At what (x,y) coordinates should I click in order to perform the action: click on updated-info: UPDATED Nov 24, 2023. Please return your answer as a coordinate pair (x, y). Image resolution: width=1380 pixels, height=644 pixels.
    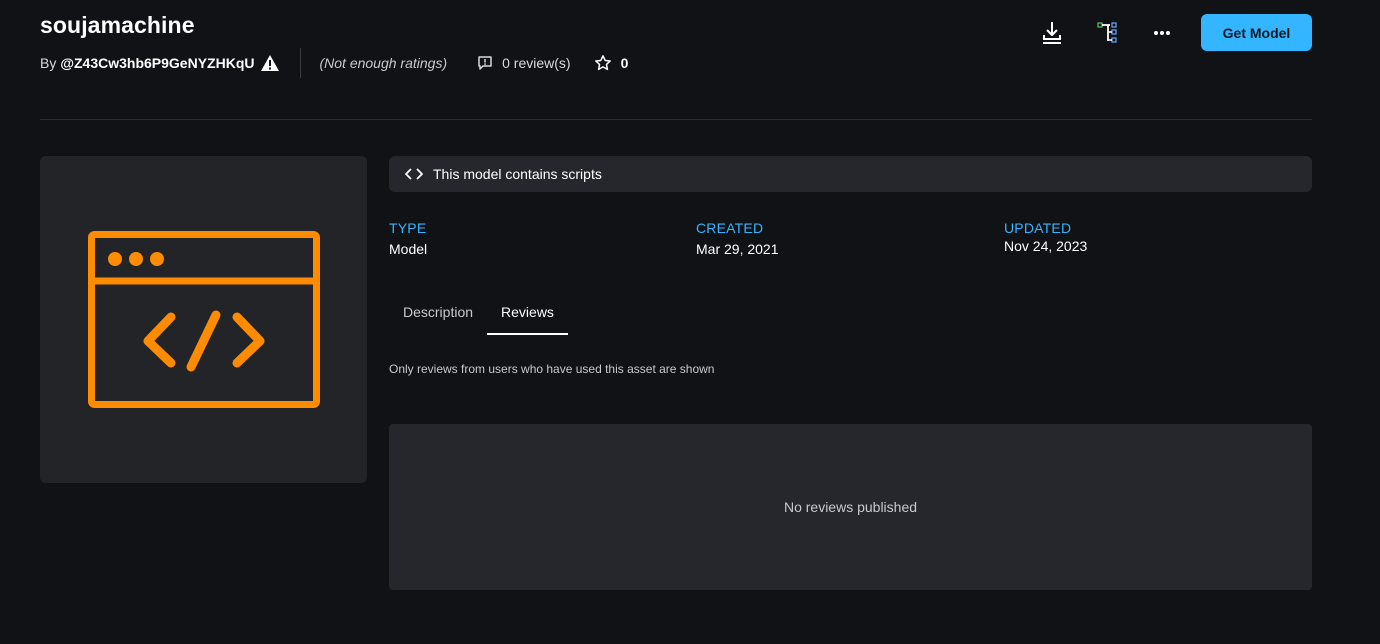
    Looking at the image, I should click on (1045, 237).